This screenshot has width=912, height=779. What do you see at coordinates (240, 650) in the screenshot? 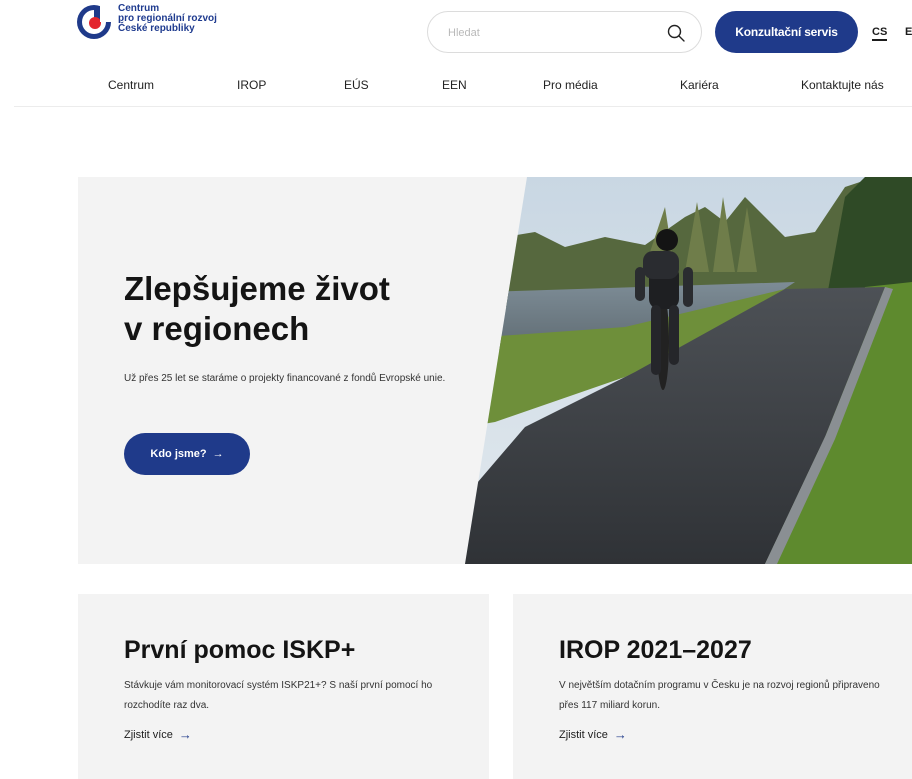
I see `card-title: První pomoc ISKP+` at bounding box center [240, 650].